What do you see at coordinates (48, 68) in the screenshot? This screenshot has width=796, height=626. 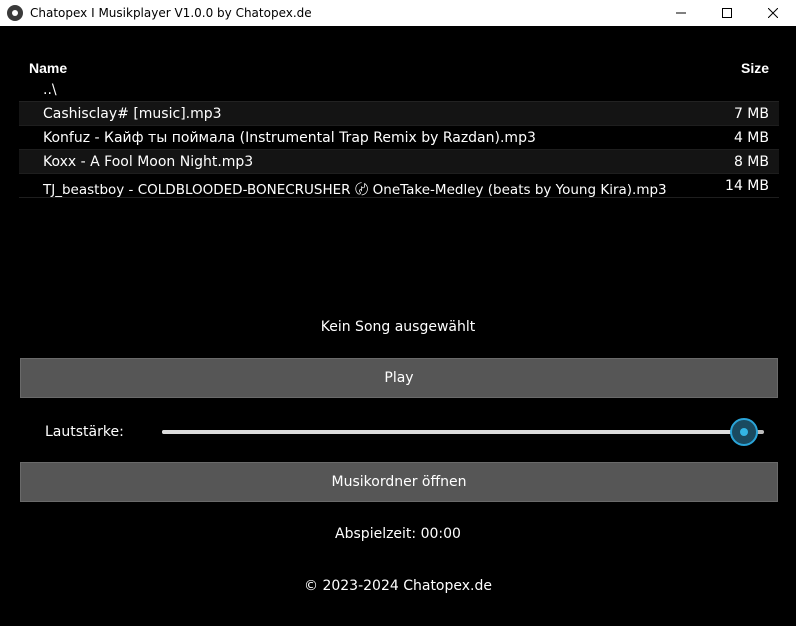 I see `column-header-name: Name` at bounding box center [48, 68].